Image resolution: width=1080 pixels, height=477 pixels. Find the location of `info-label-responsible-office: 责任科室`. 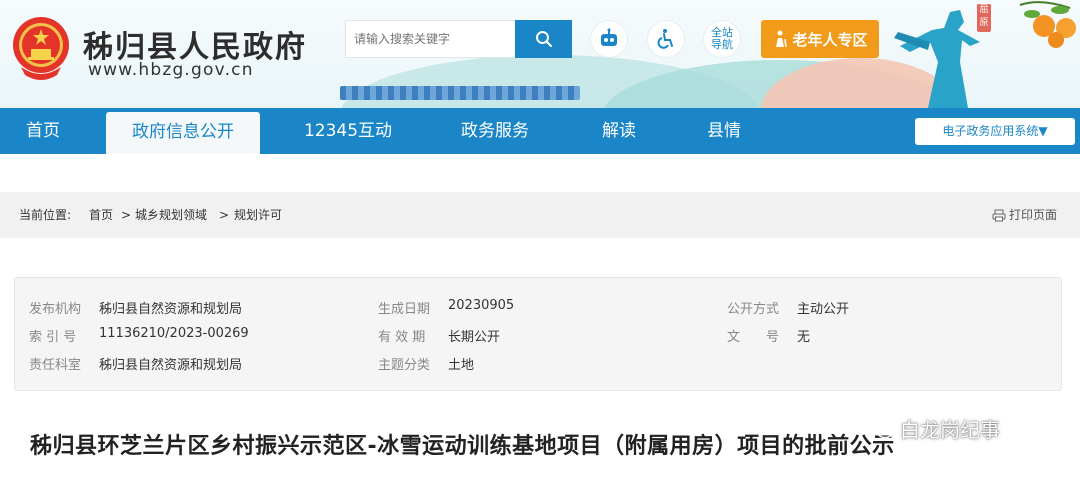

info-label-responsible-office: 责任科室 is located at coordinates (55, 365).